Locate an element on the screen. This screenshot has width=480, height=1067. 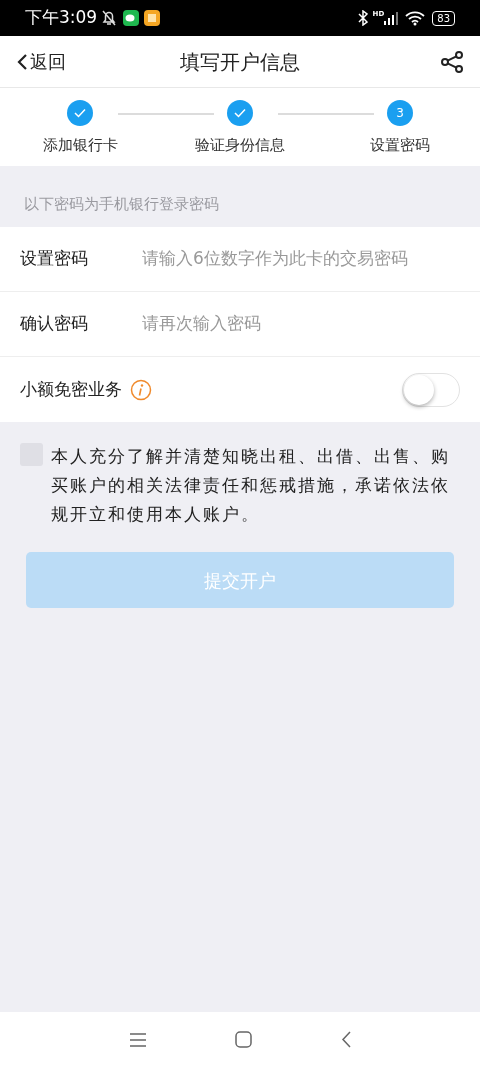
password-field: 请再次输入密码 is located at coordinates (301, 324).